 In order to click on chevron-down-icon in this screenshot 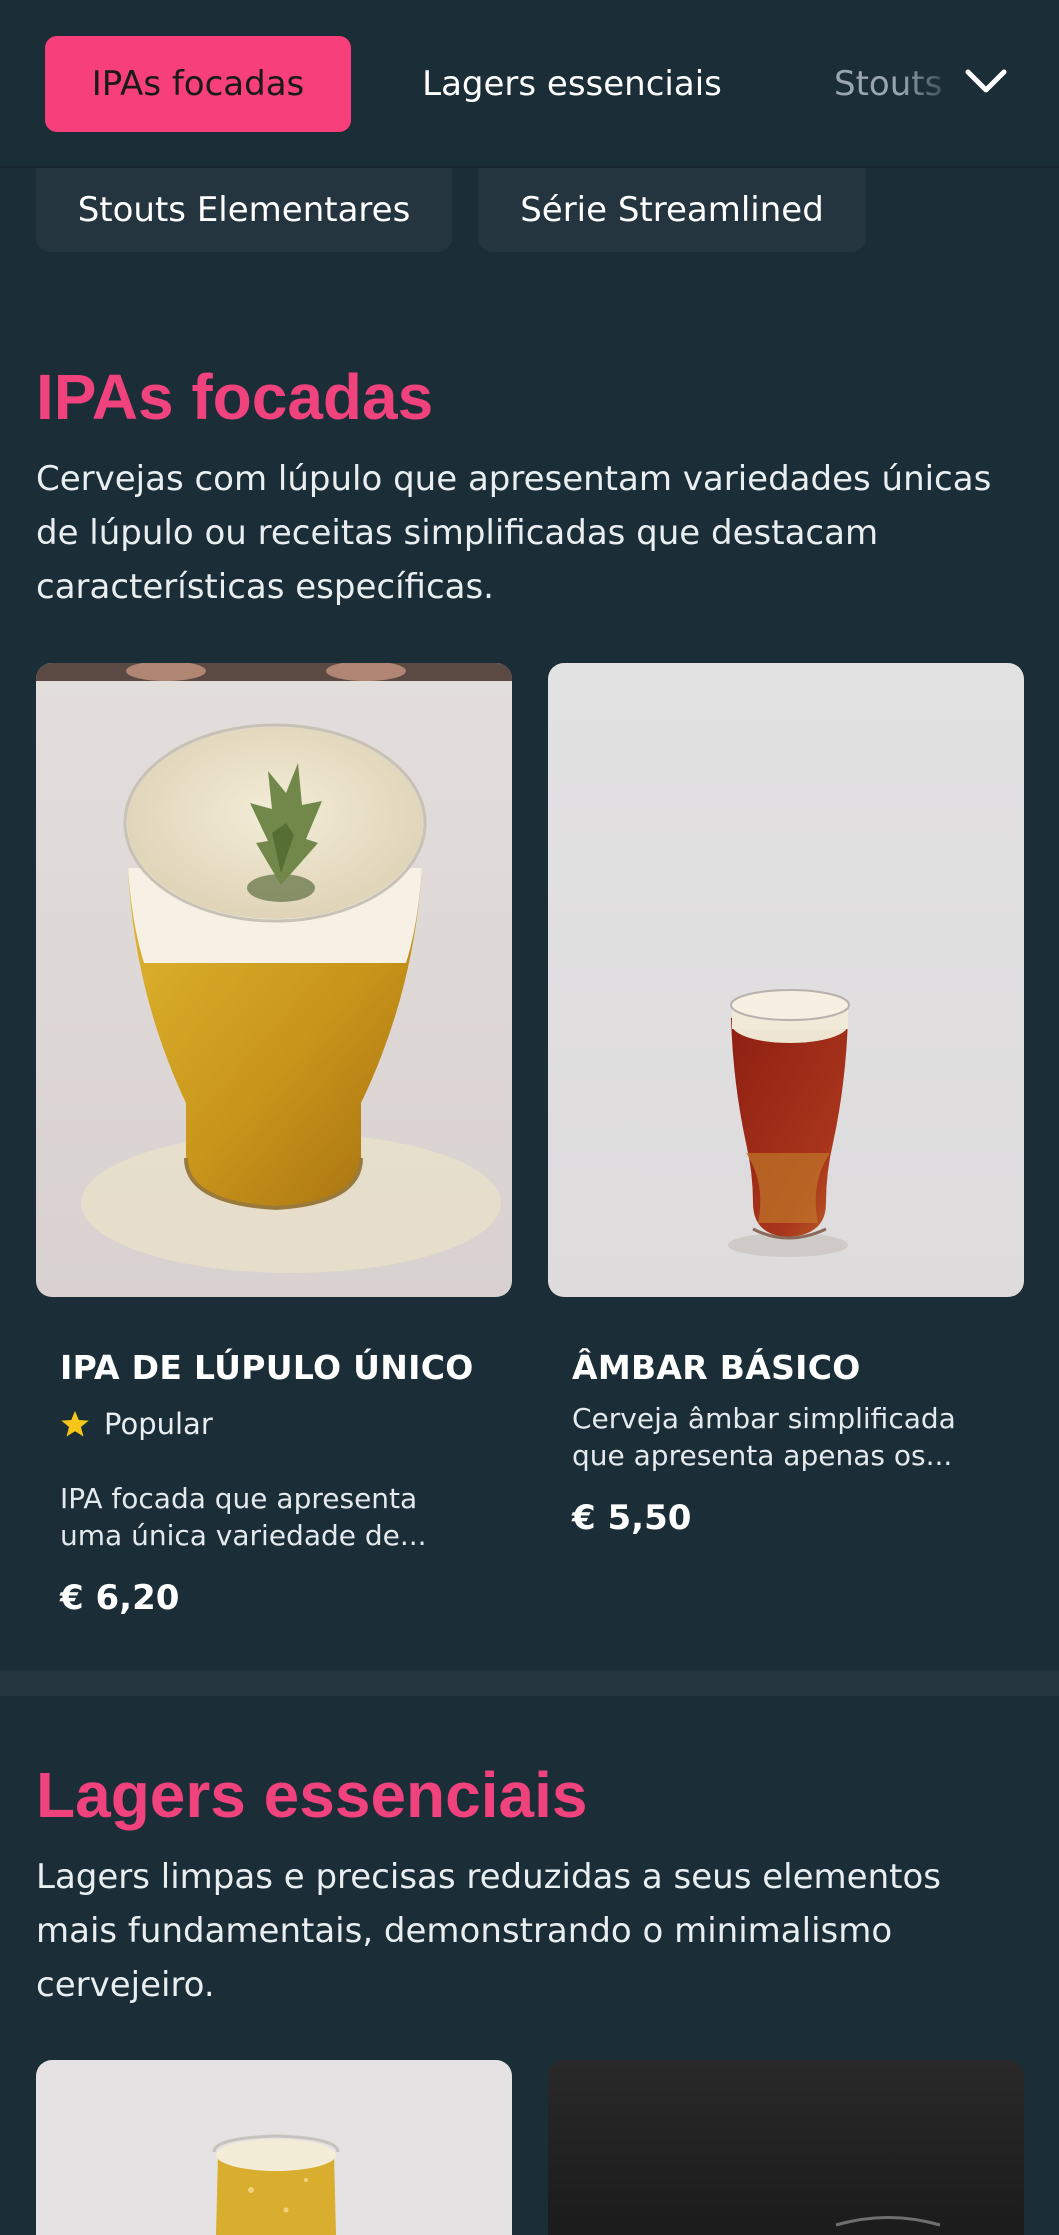, I will do `click(986, 82)`.